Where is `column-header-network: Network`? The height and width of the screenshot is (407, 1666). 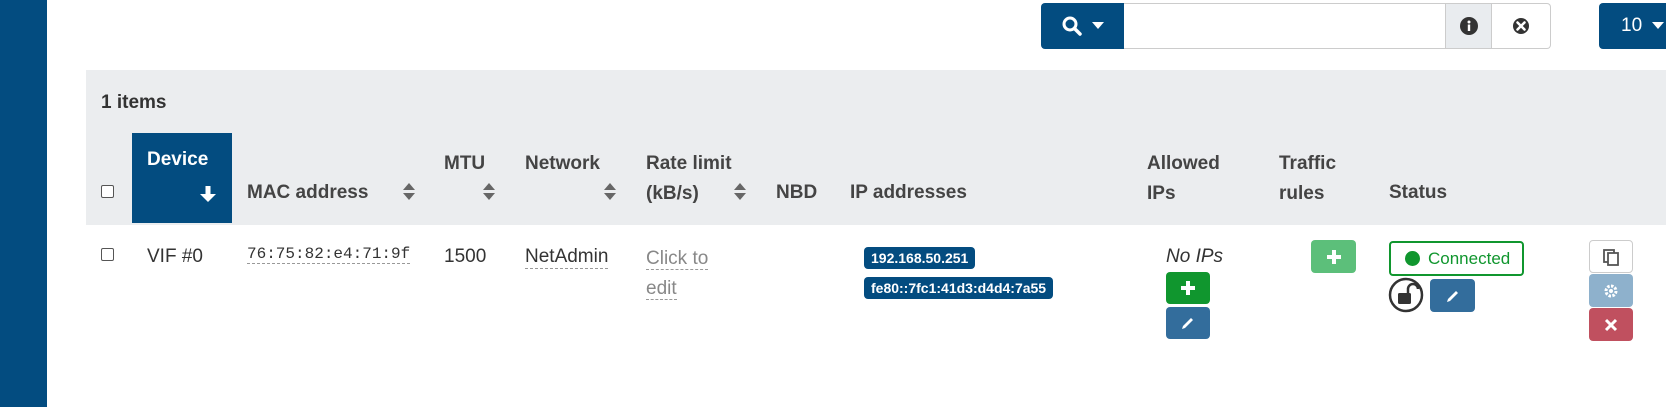
column-header-network: Network is located at coordinates (562, 164).